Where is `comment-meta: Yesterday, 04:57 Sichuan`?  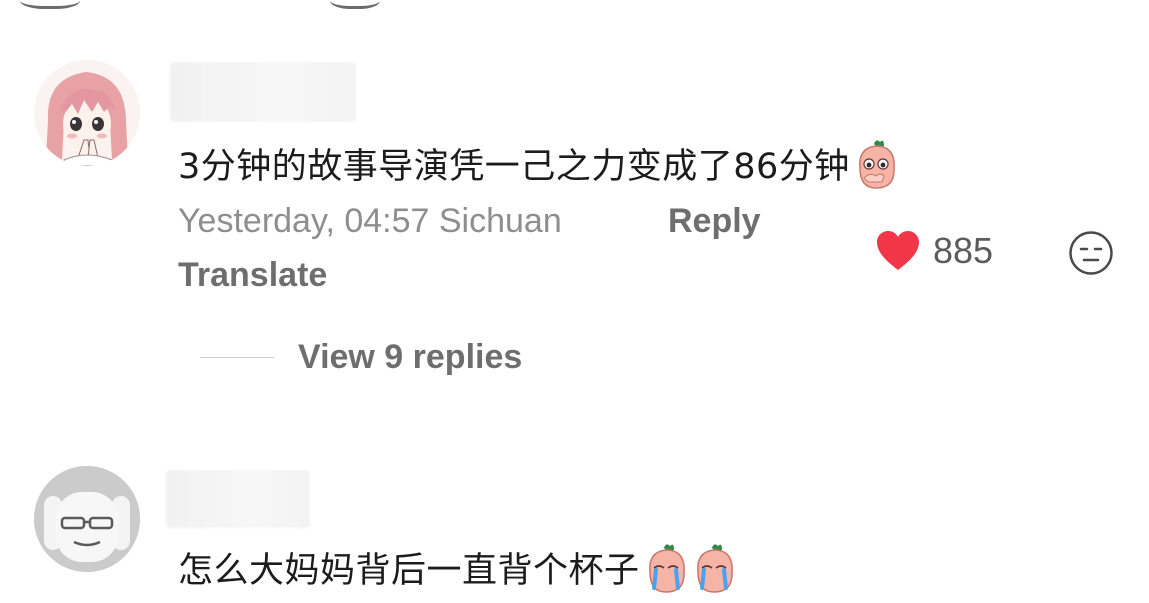
comment-meta: Yesterday, 04:57 Sichuan is located at coordinates (370, 221).